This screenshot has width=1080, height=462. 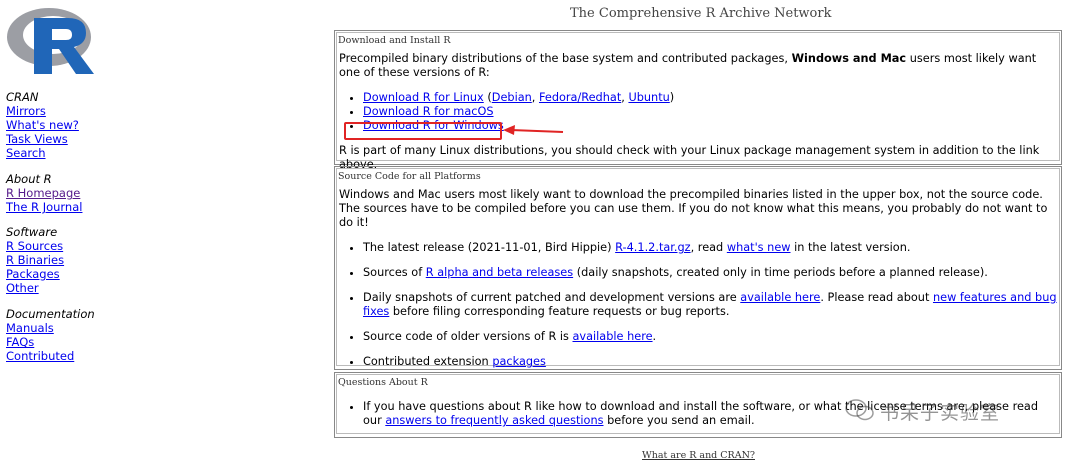 I want to click on box-title-download: Download and Install R, so click(x=394, y=40).